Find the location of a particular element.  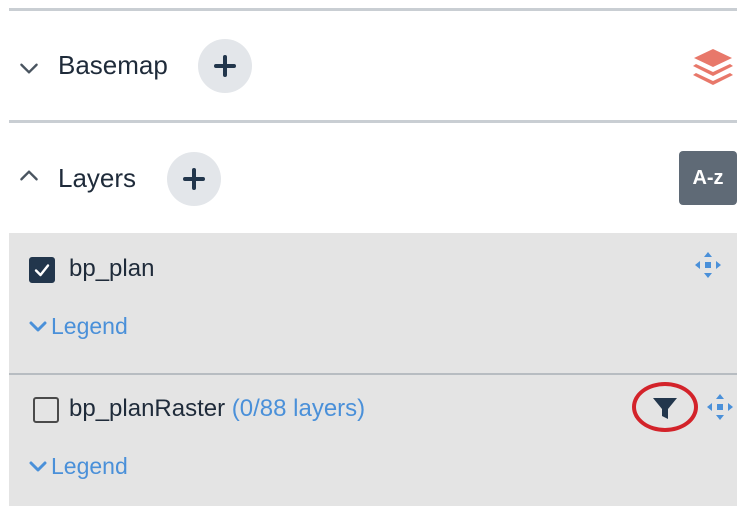

chevron-up-icon is located at coordinates (29, 176).